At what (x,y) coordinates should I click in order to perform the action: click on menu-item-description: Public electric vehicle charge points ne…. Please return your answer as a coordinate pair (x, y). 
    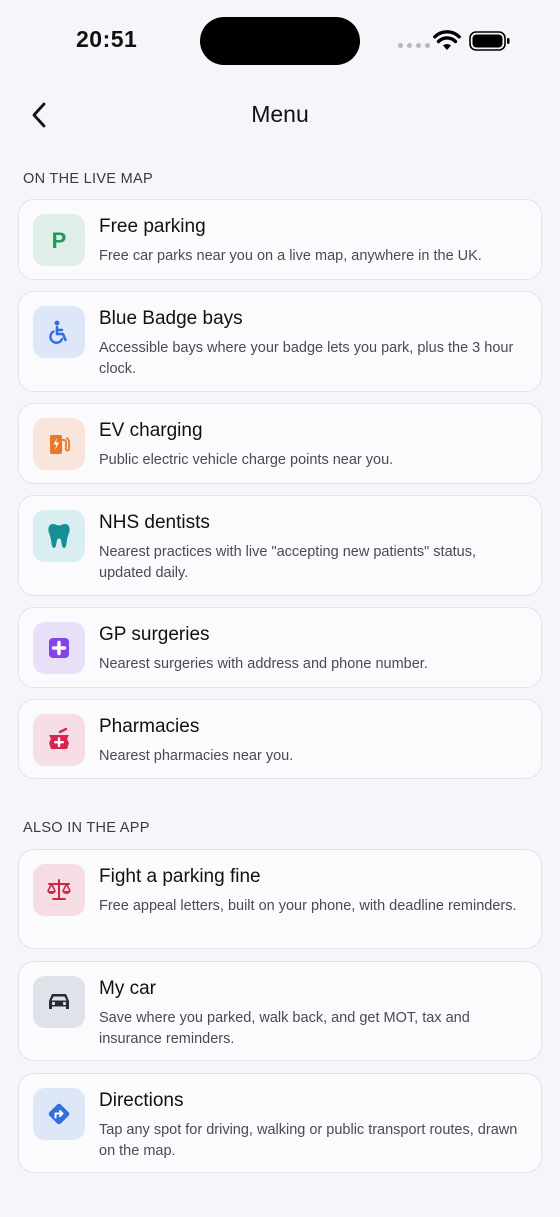
    Looking at the image, I should click on (246, 460).